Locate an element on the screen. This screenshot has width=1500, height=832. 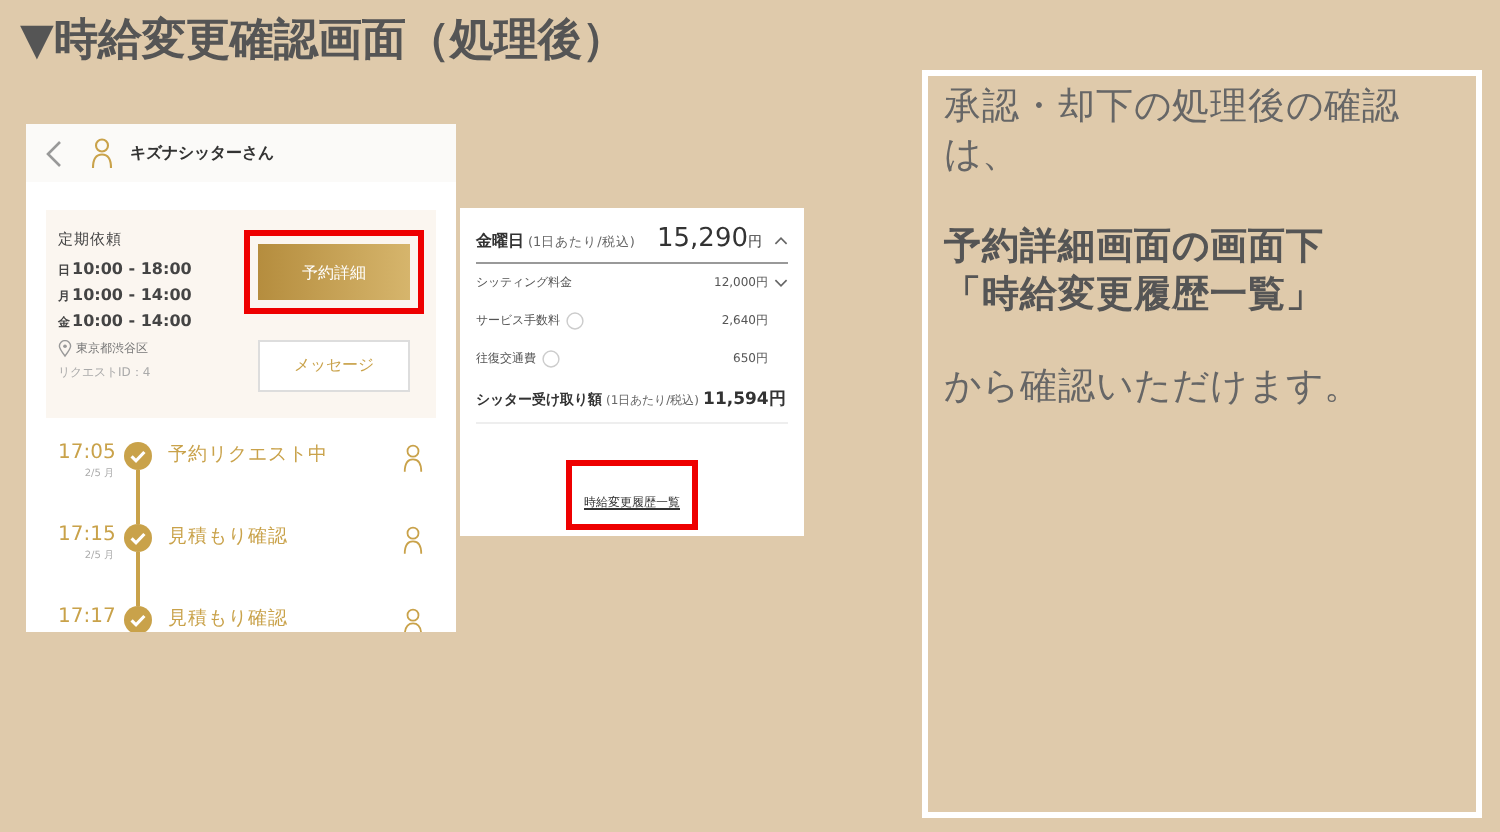
note-text: 「時給変更履歴一覧」 is located at coordinates (1135, 296).